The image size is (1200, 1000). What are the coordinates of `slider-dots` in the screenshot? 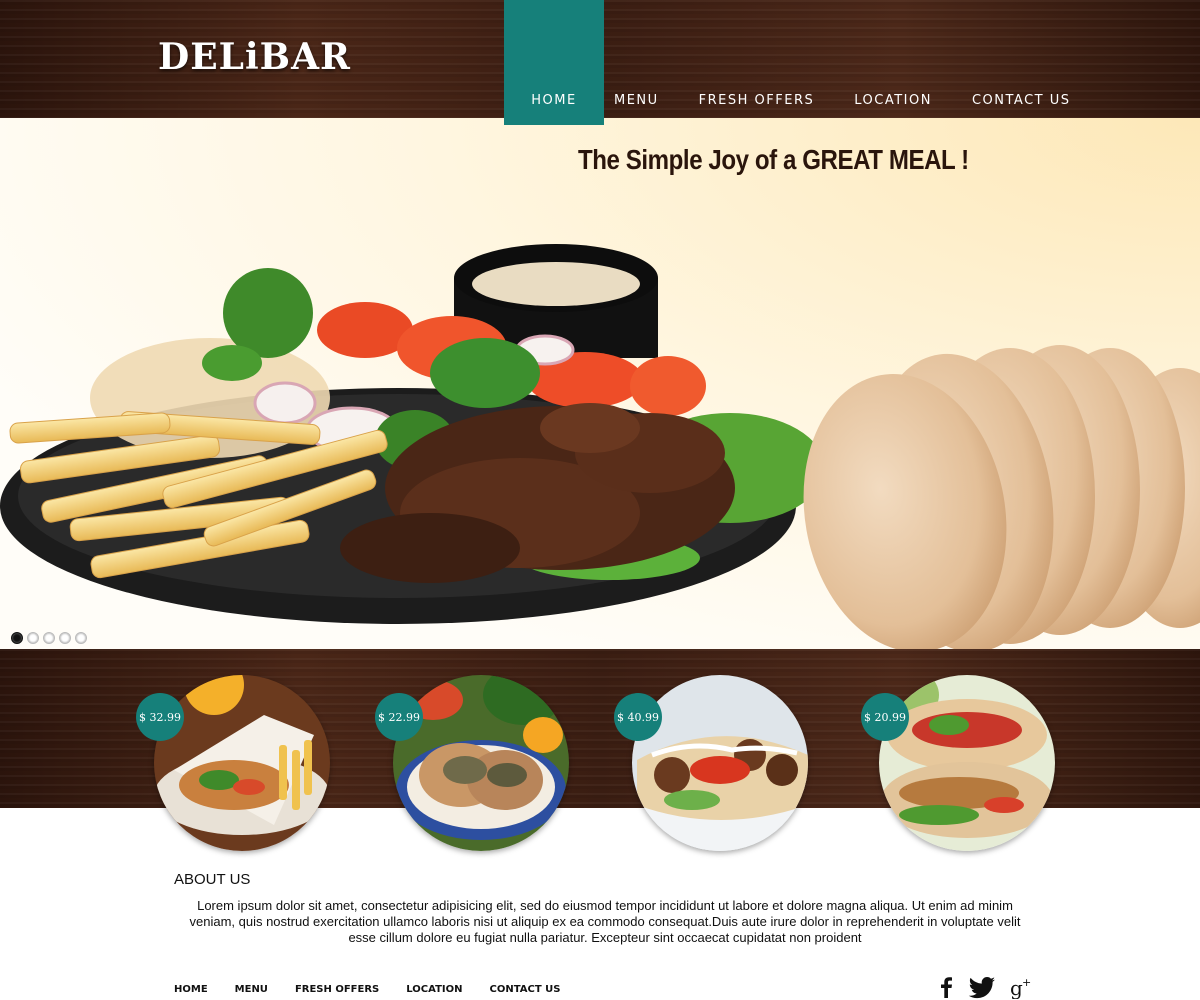 It's located at (49, 638).